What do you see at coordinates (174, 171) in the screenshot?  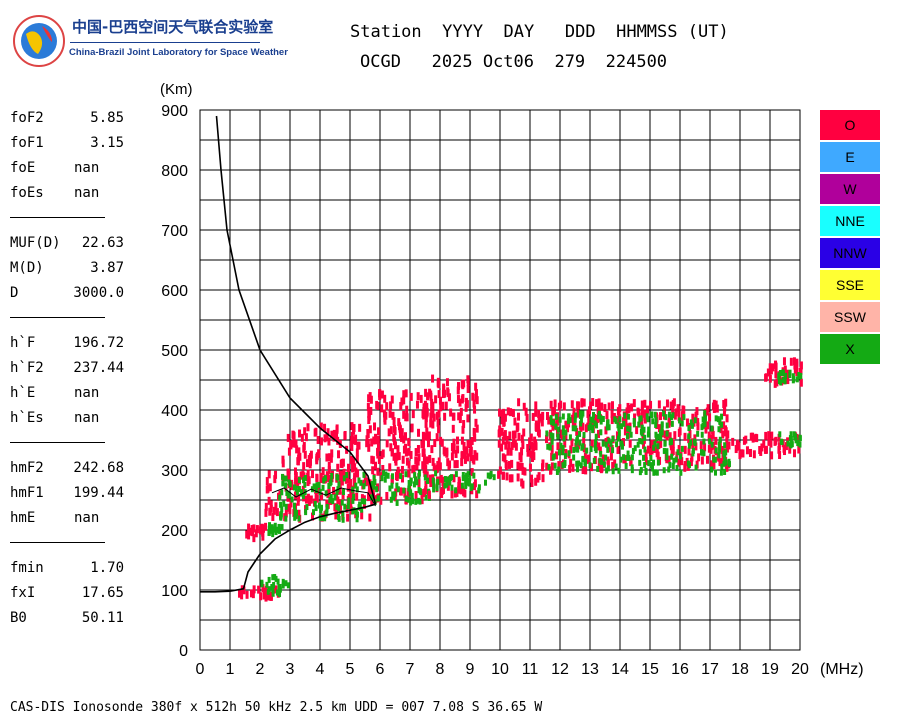 I see `y-tick-label: 800` at bounding box center [174, 171].